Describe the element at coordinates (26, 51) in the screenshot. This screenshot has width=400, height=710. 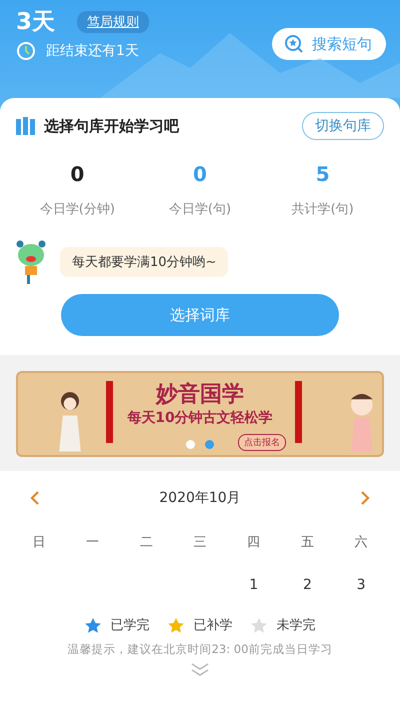
I see `clock-icon` at that location.